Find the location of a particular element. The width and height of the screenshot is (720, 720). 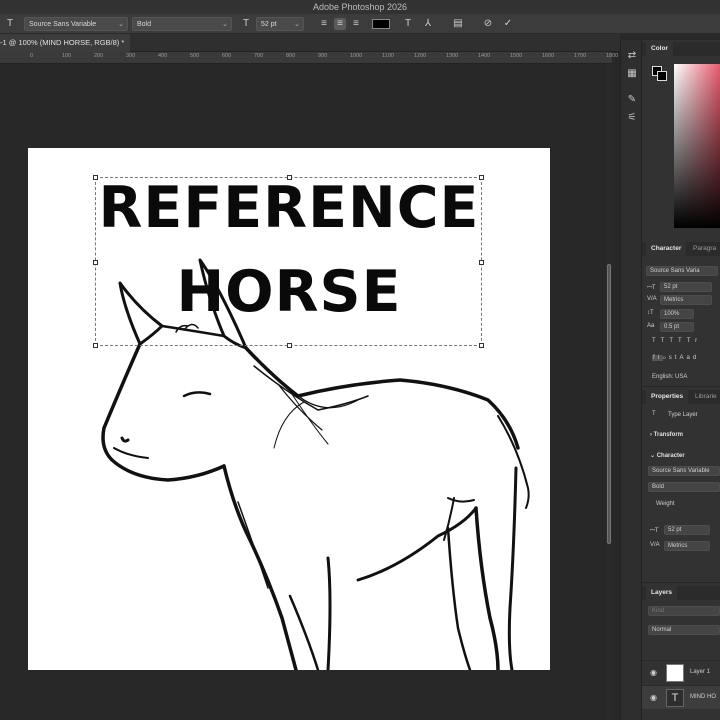

tab-color: Color is located at coordinates (659, 49).